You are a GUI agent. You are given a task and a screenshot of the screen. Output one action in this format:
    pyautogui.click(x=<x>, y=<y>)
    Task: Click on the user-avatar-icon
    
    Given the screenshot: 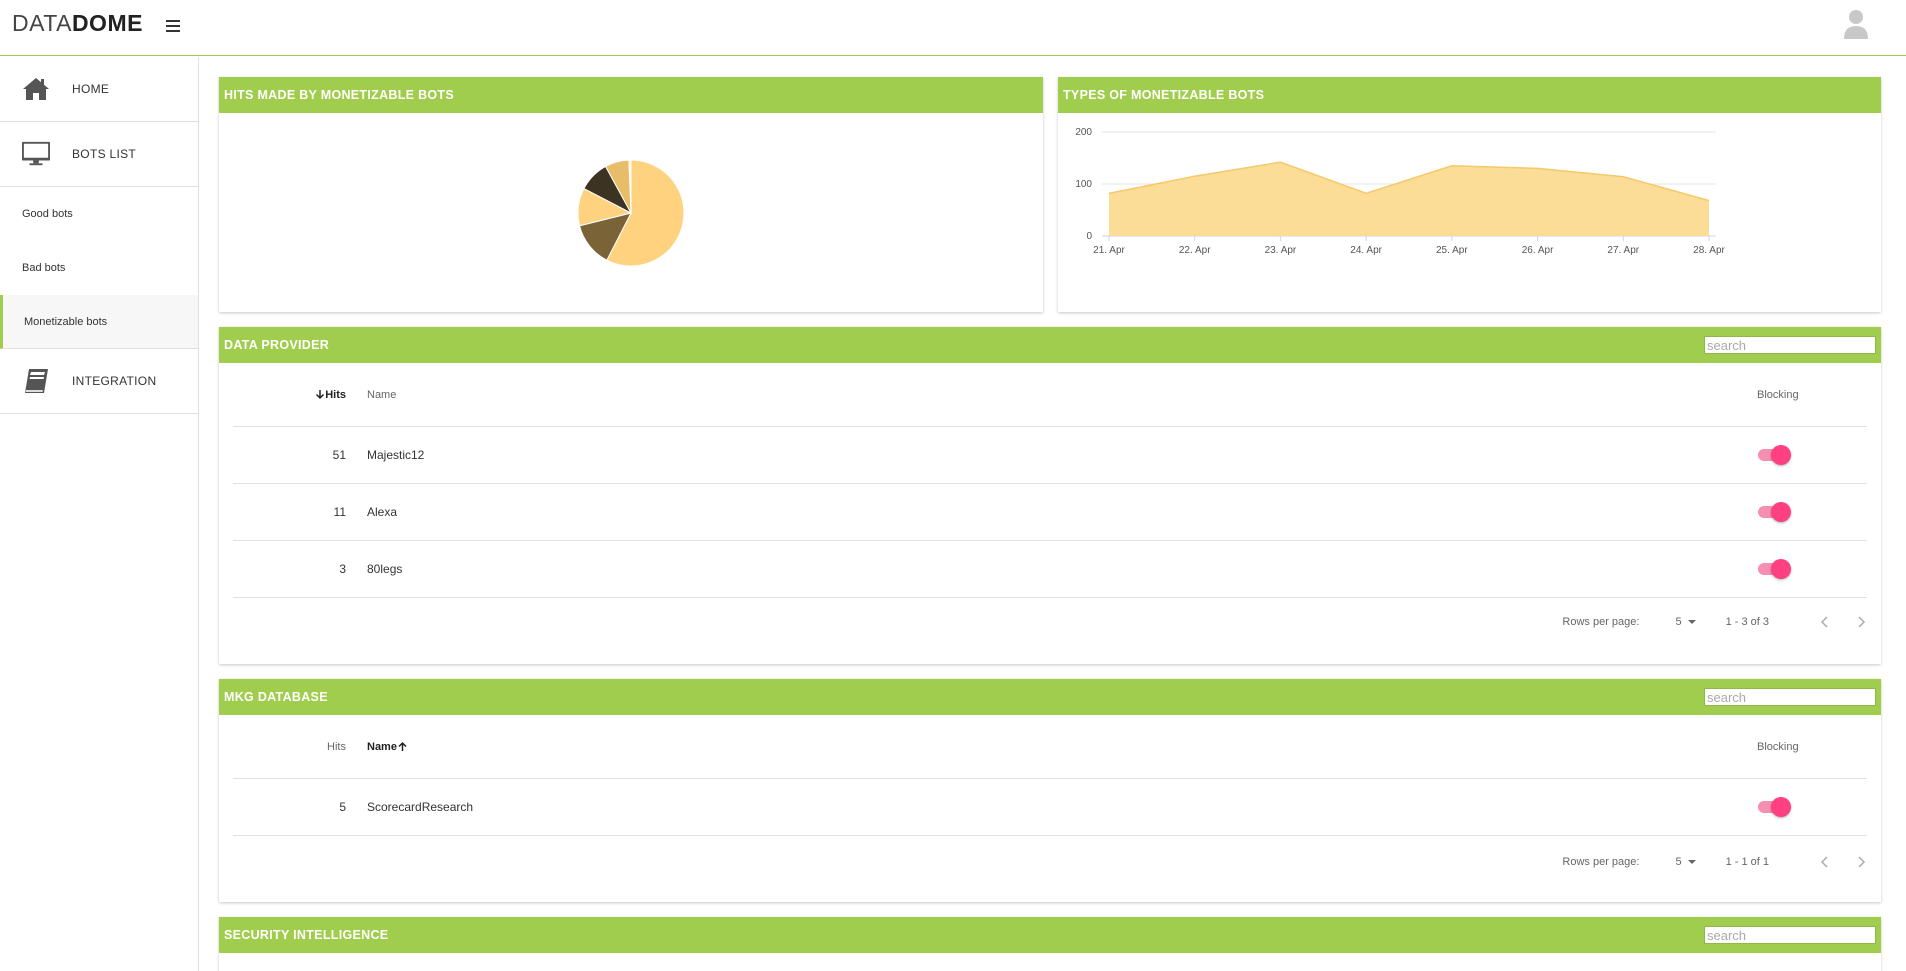 What is the action you would take?
    pyautogui.click(x=1856, y=24)
    